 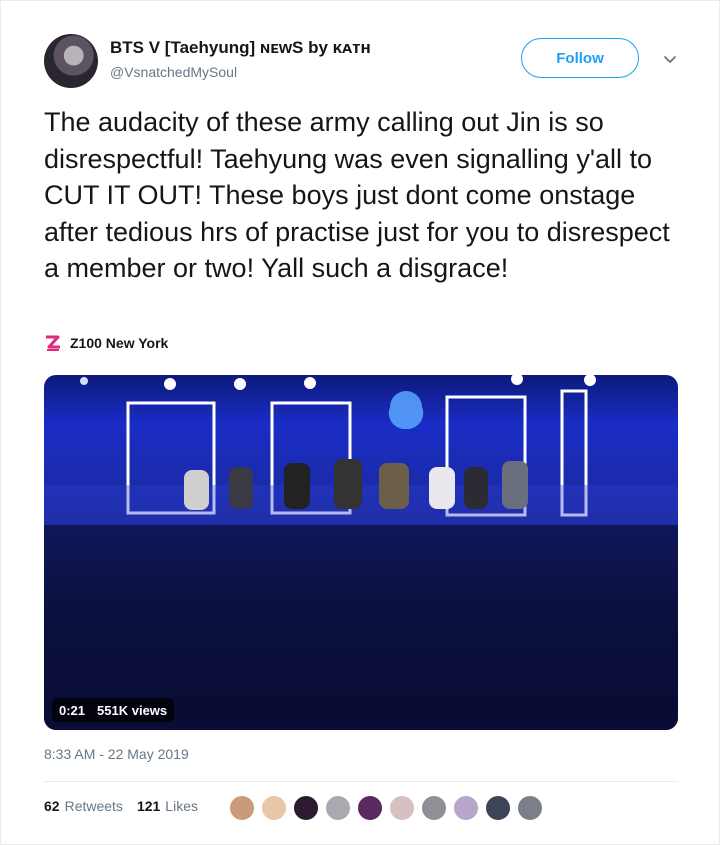 I want to click on video-badge: 0:21 551K views, so click(x=113, y=710).